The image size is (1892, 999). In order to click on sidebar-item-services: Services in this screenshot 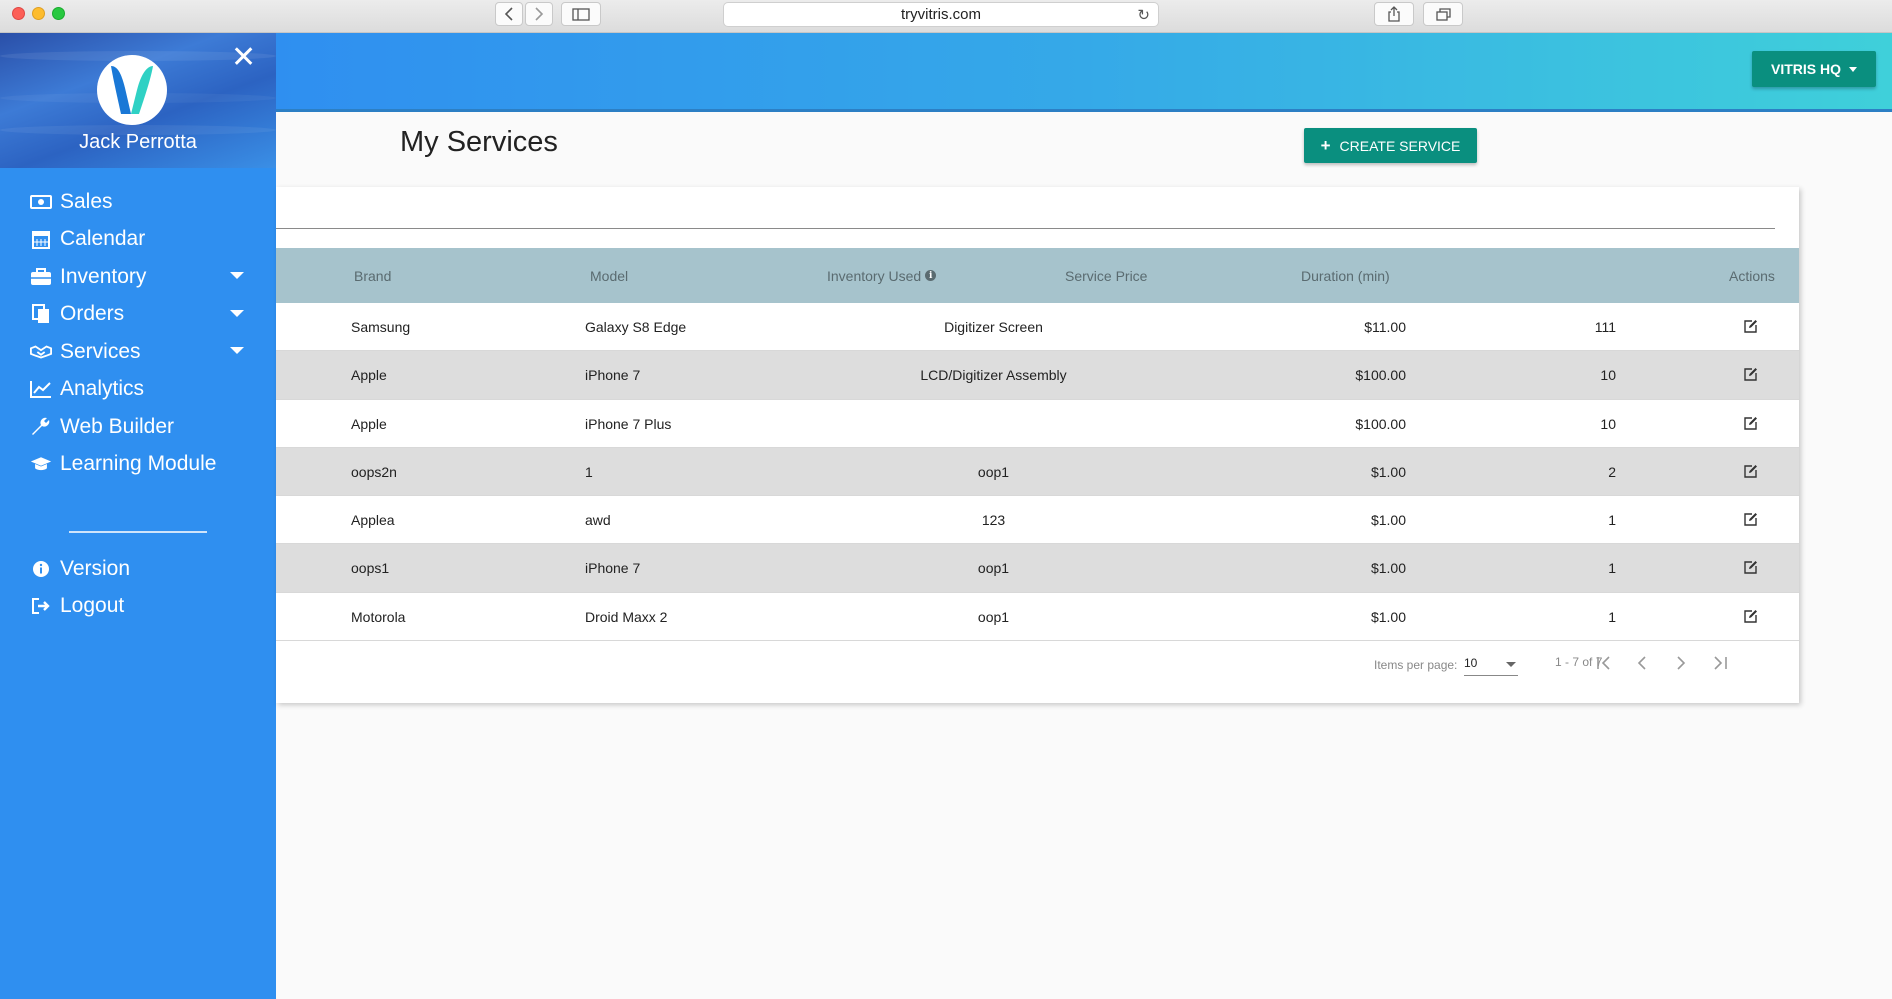, I will do `click(138, 352)`.